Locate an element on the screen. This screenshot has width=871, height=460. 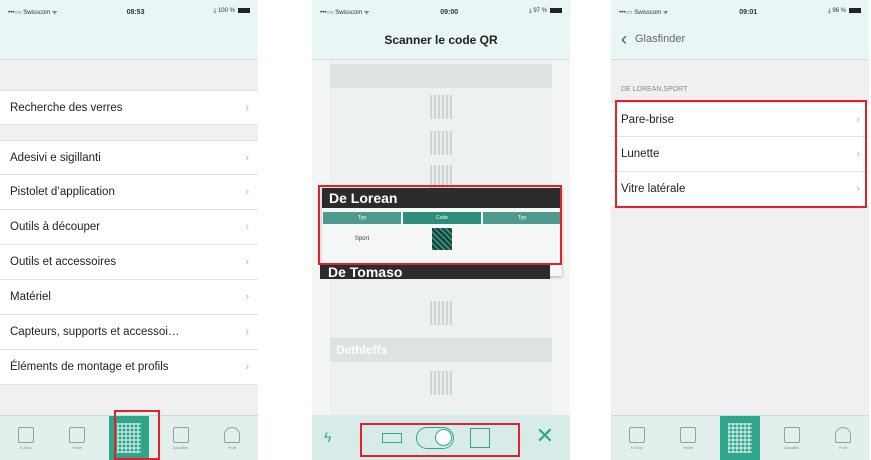
menu-item-sensors: Capteurs, supports et accessoi… › is located at coordinates (129, 332).